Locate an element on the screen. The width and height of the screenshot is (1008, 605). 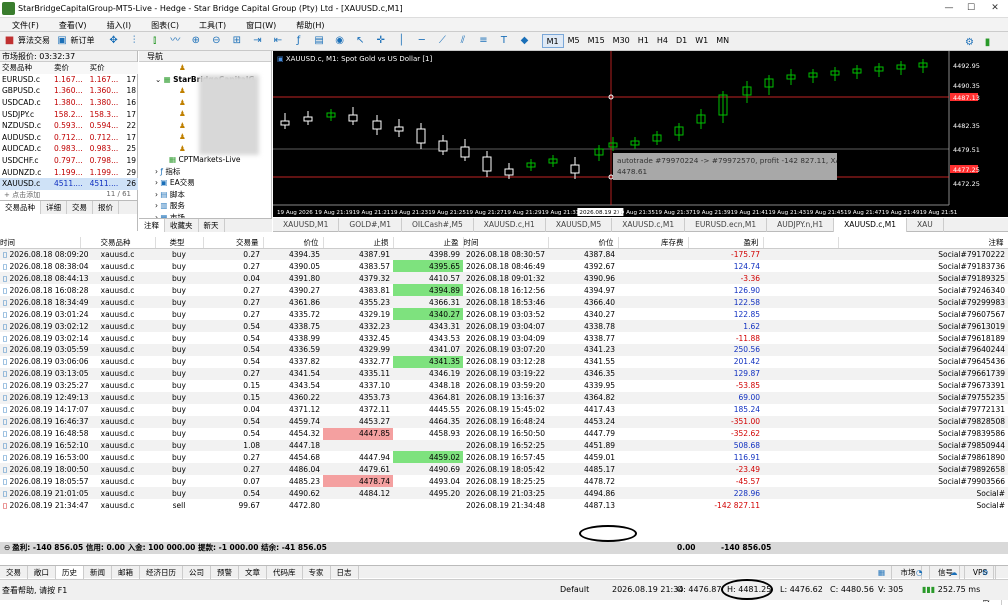
toolbox-tab-exposure: 敞口 is located at coordinates (42, 572).